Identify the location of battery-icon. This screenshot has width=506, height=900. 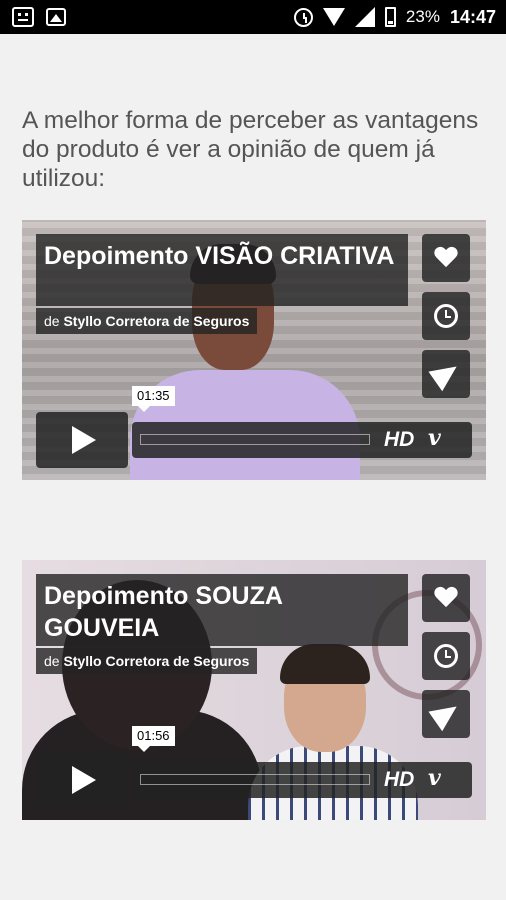
(390, 17).